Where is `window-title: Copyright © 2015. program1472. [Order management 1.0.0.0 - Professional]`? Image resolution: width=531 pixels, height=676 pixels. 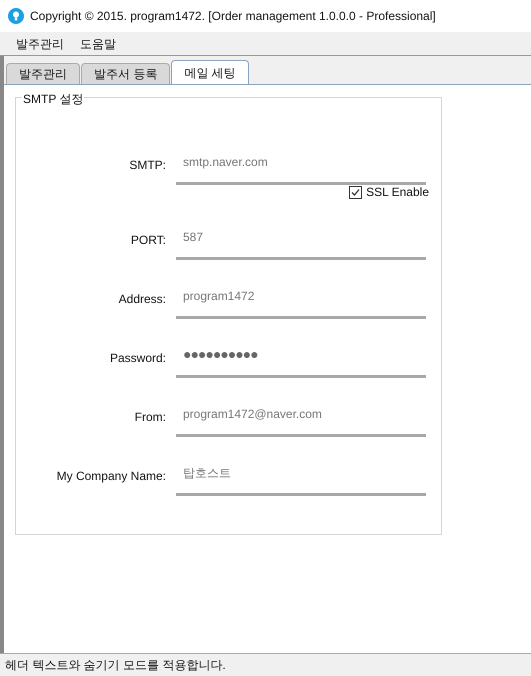 window-title: Copyright © 2015. program1472. [Order management 1.0.0.0 - Professional] is located at coordinates (233, 16).